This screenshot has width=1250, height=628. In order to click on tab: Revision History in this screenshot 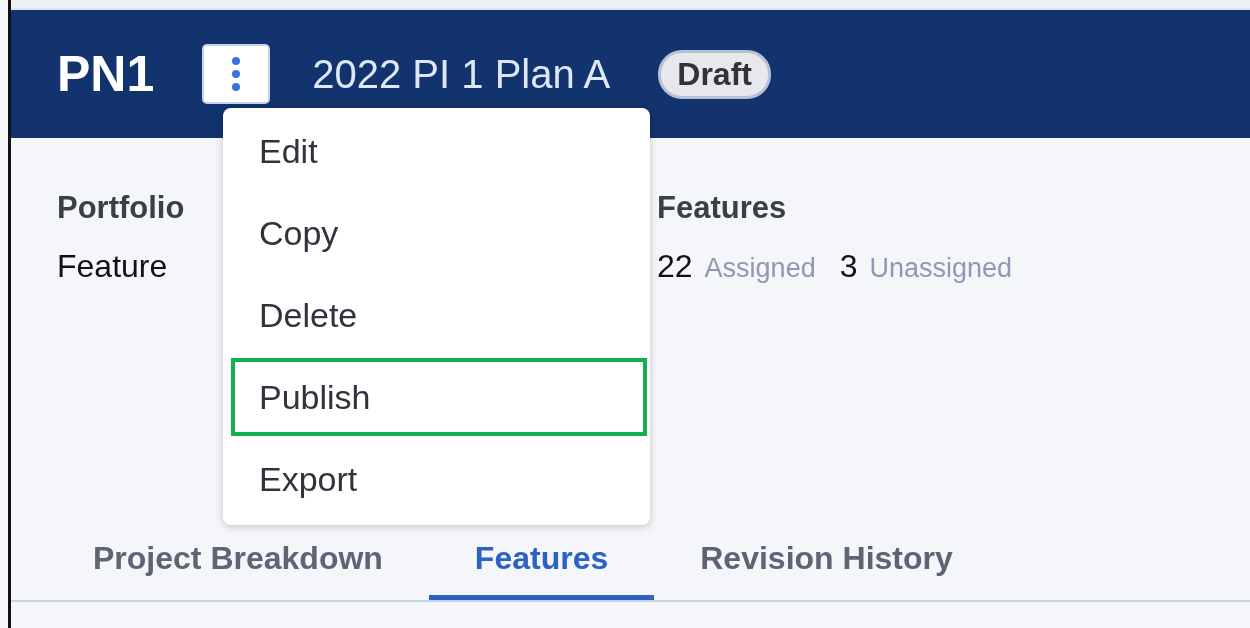, I will do `click(826, 566)`.